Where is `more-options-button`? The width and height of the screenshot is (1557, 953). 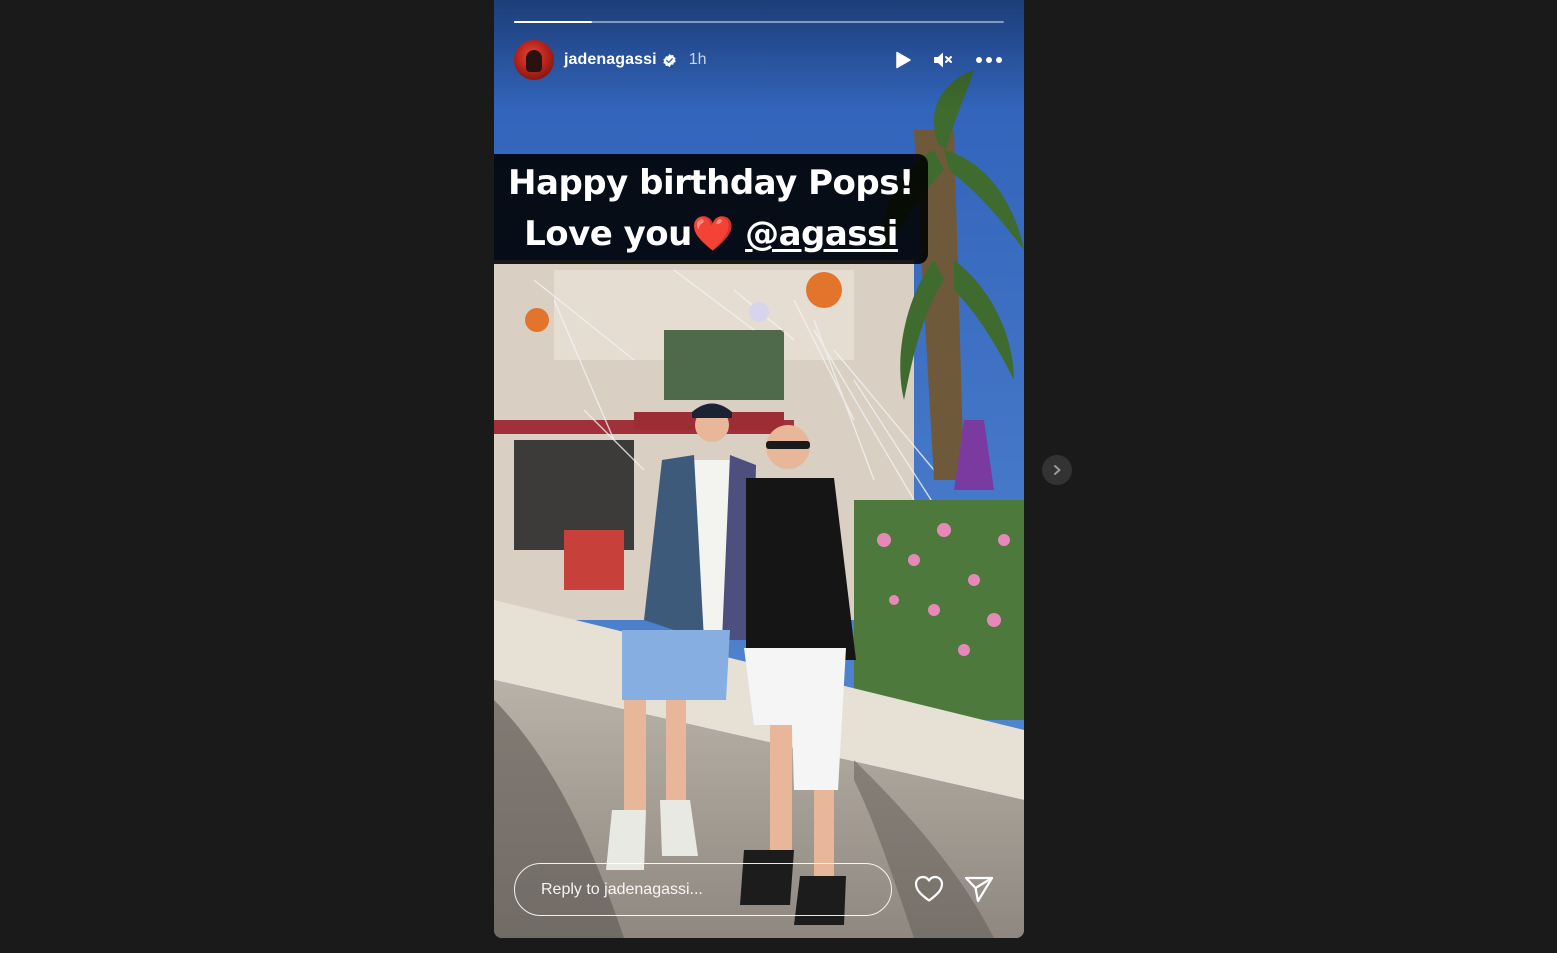 more-options-button is located at coordinates (989, 60).